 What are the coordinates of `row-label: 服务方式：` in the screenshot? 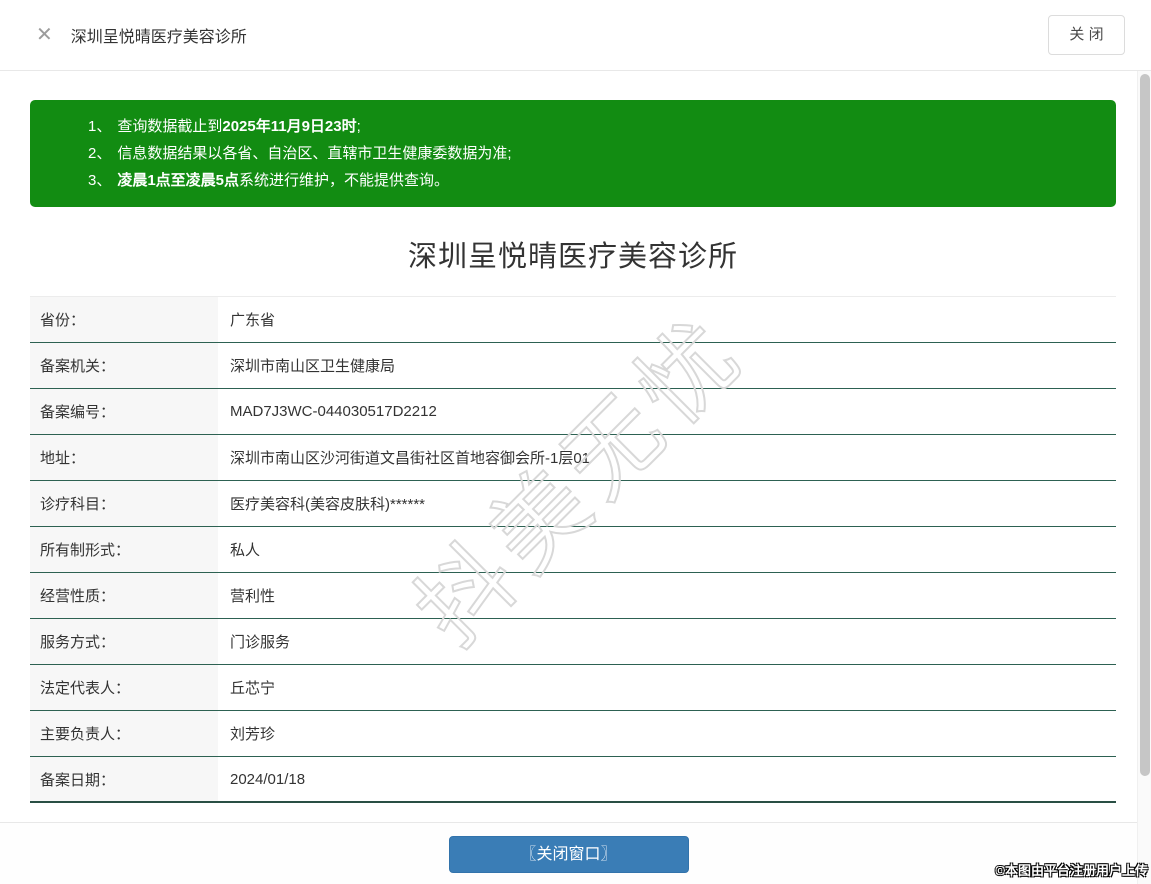 It's located at (124, 641).